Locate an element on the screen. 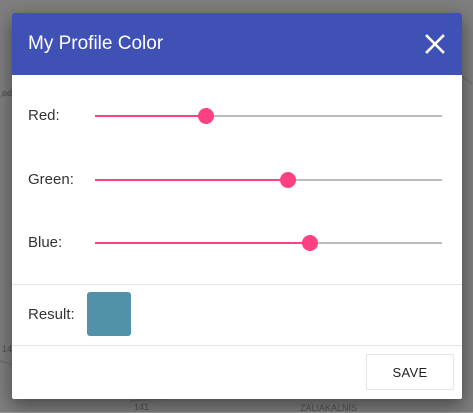  close-button is located at coordinates (435, 44).